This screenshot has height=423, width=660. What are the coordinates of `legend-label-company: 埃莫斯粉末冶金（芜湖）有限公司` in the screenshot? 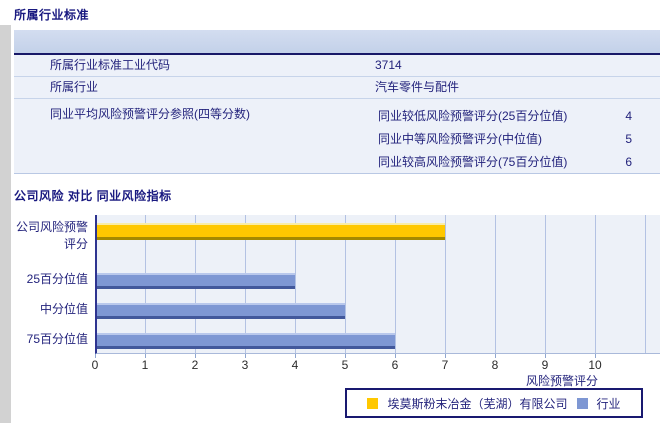 It's located at (477, 403).